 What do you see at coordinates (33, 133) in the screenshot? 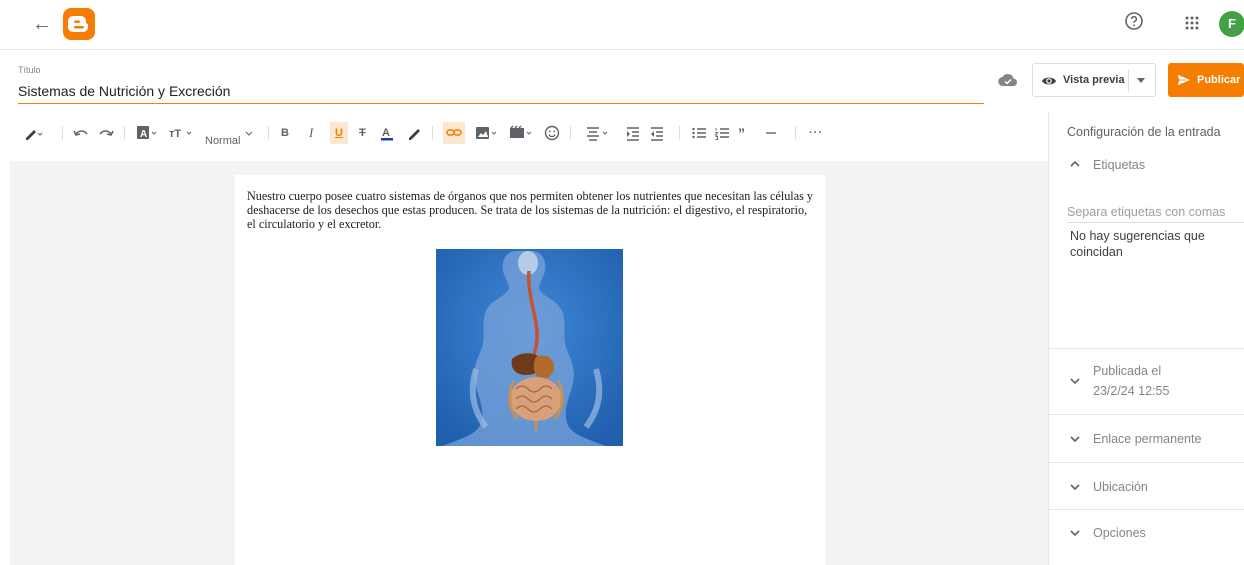
I see `pencil-icon` at bounding box center [33, 133].